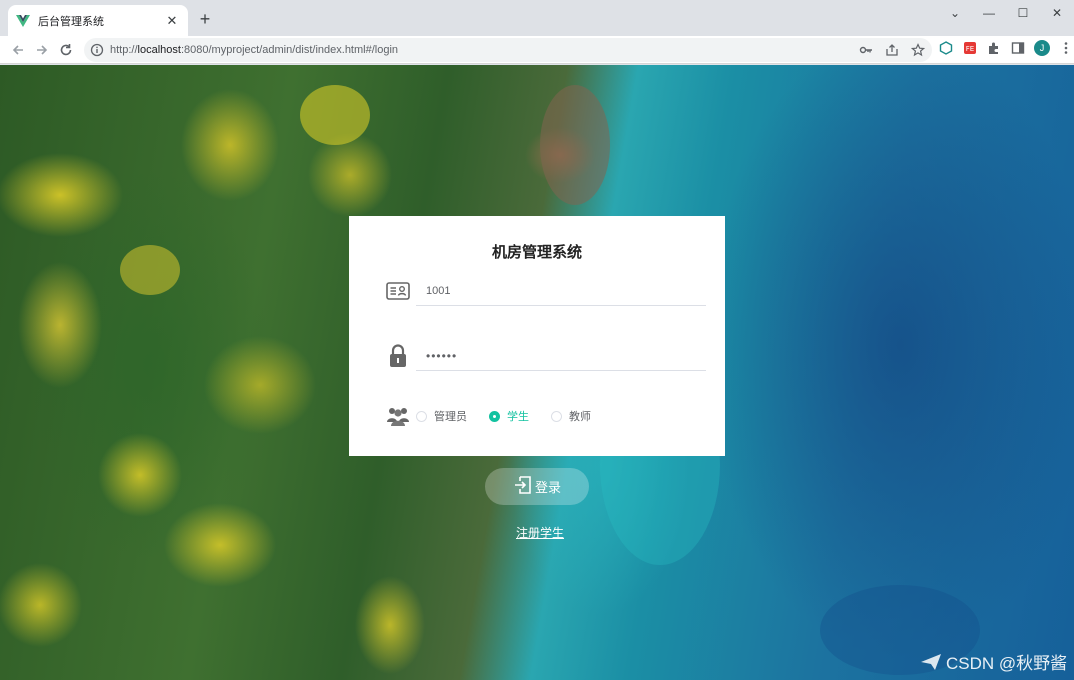 Image resolution: width=1074 pixels, height=680 pixels. I want to click on window-controls: ⌄ — ☐ ✕, so click(1006, 15).